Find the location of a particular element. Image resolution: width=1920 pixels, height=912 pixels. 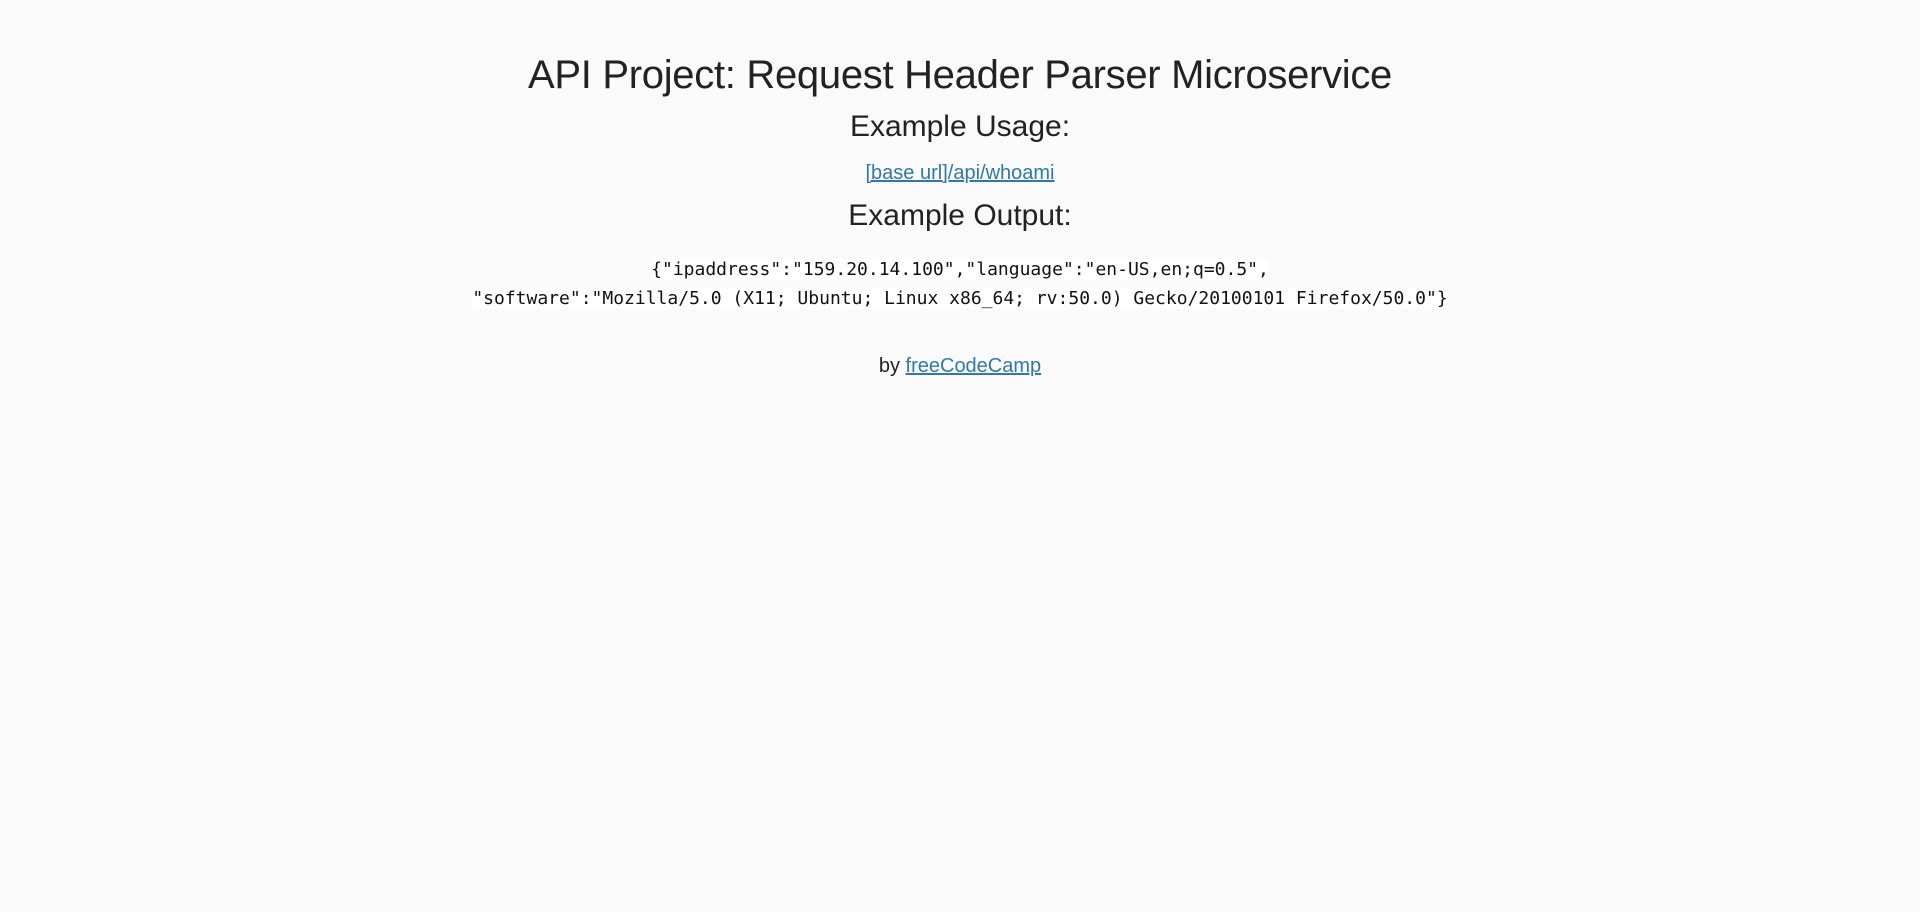

usage-heading: Example Usage: is located at coordinates (960, 126).